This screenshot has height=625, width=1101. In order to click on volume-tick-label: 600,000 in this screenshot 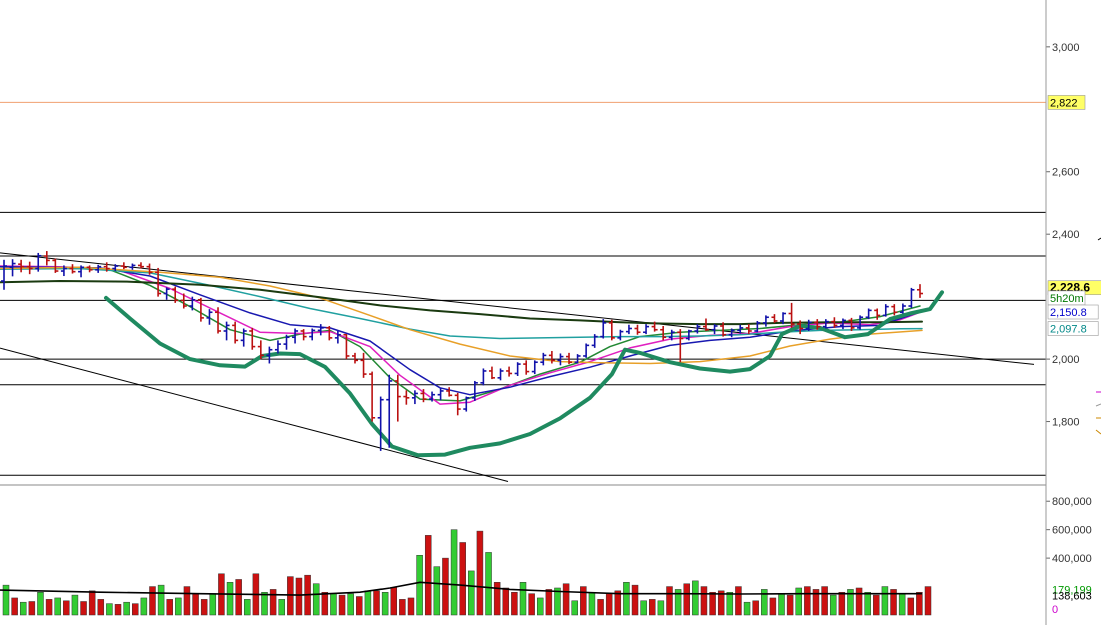, I will do `click(1072, 531)`.